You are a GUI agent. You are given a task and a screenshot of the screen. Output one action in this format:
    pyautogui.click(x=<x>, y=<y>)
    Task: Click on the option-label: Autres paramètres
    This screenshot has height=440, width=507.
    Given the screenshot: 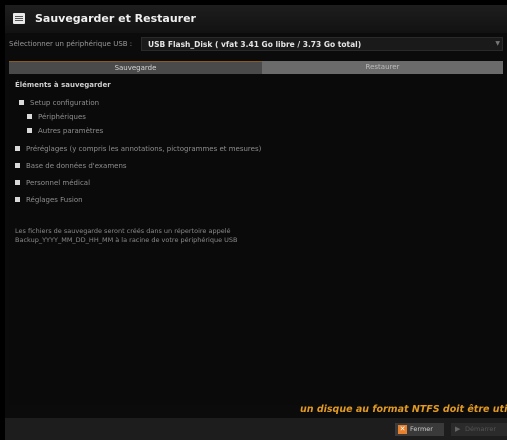 What is the action you would take?
    pyautogui.click(x=71, y=131)
    